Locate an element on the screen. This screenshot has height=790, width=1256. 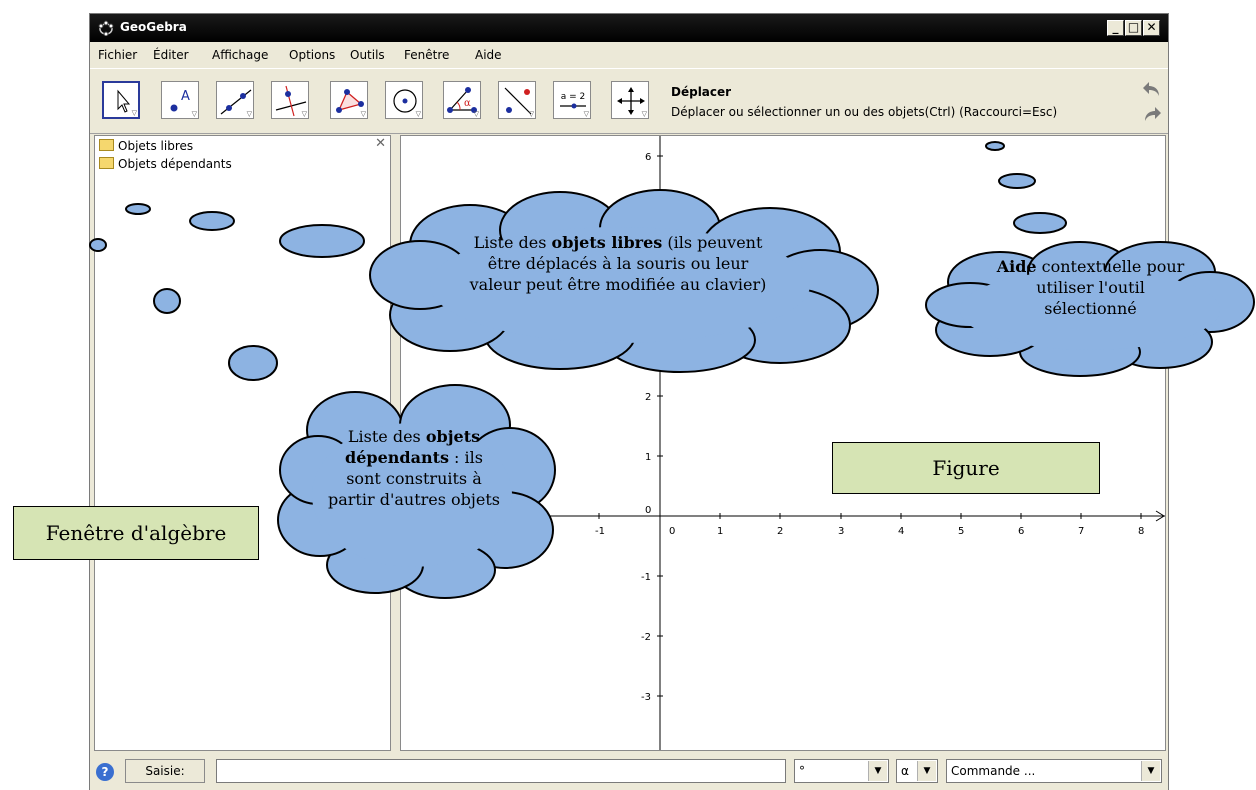
label-figure: Figure is located at coordinates (966, 468).